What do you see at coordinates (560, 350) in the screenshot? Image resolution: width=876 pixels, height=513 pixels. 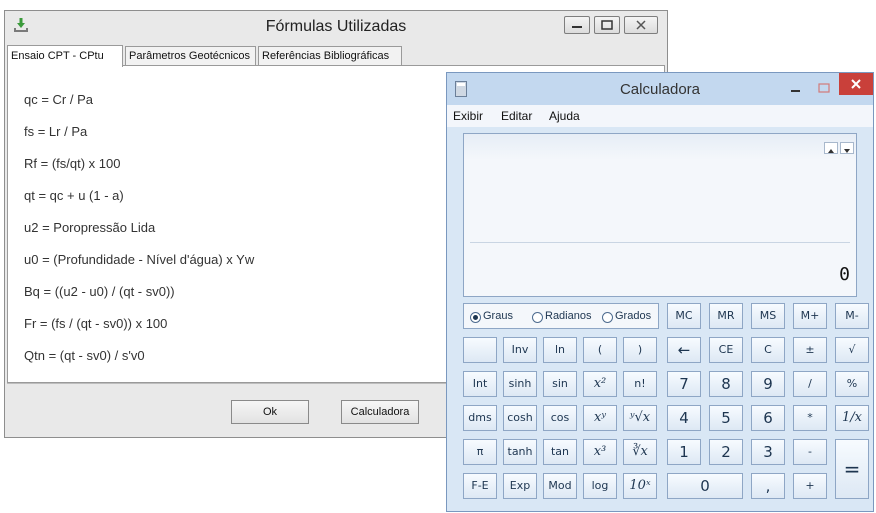 I see `key-ln: ln` at bounding box center [560, 350].